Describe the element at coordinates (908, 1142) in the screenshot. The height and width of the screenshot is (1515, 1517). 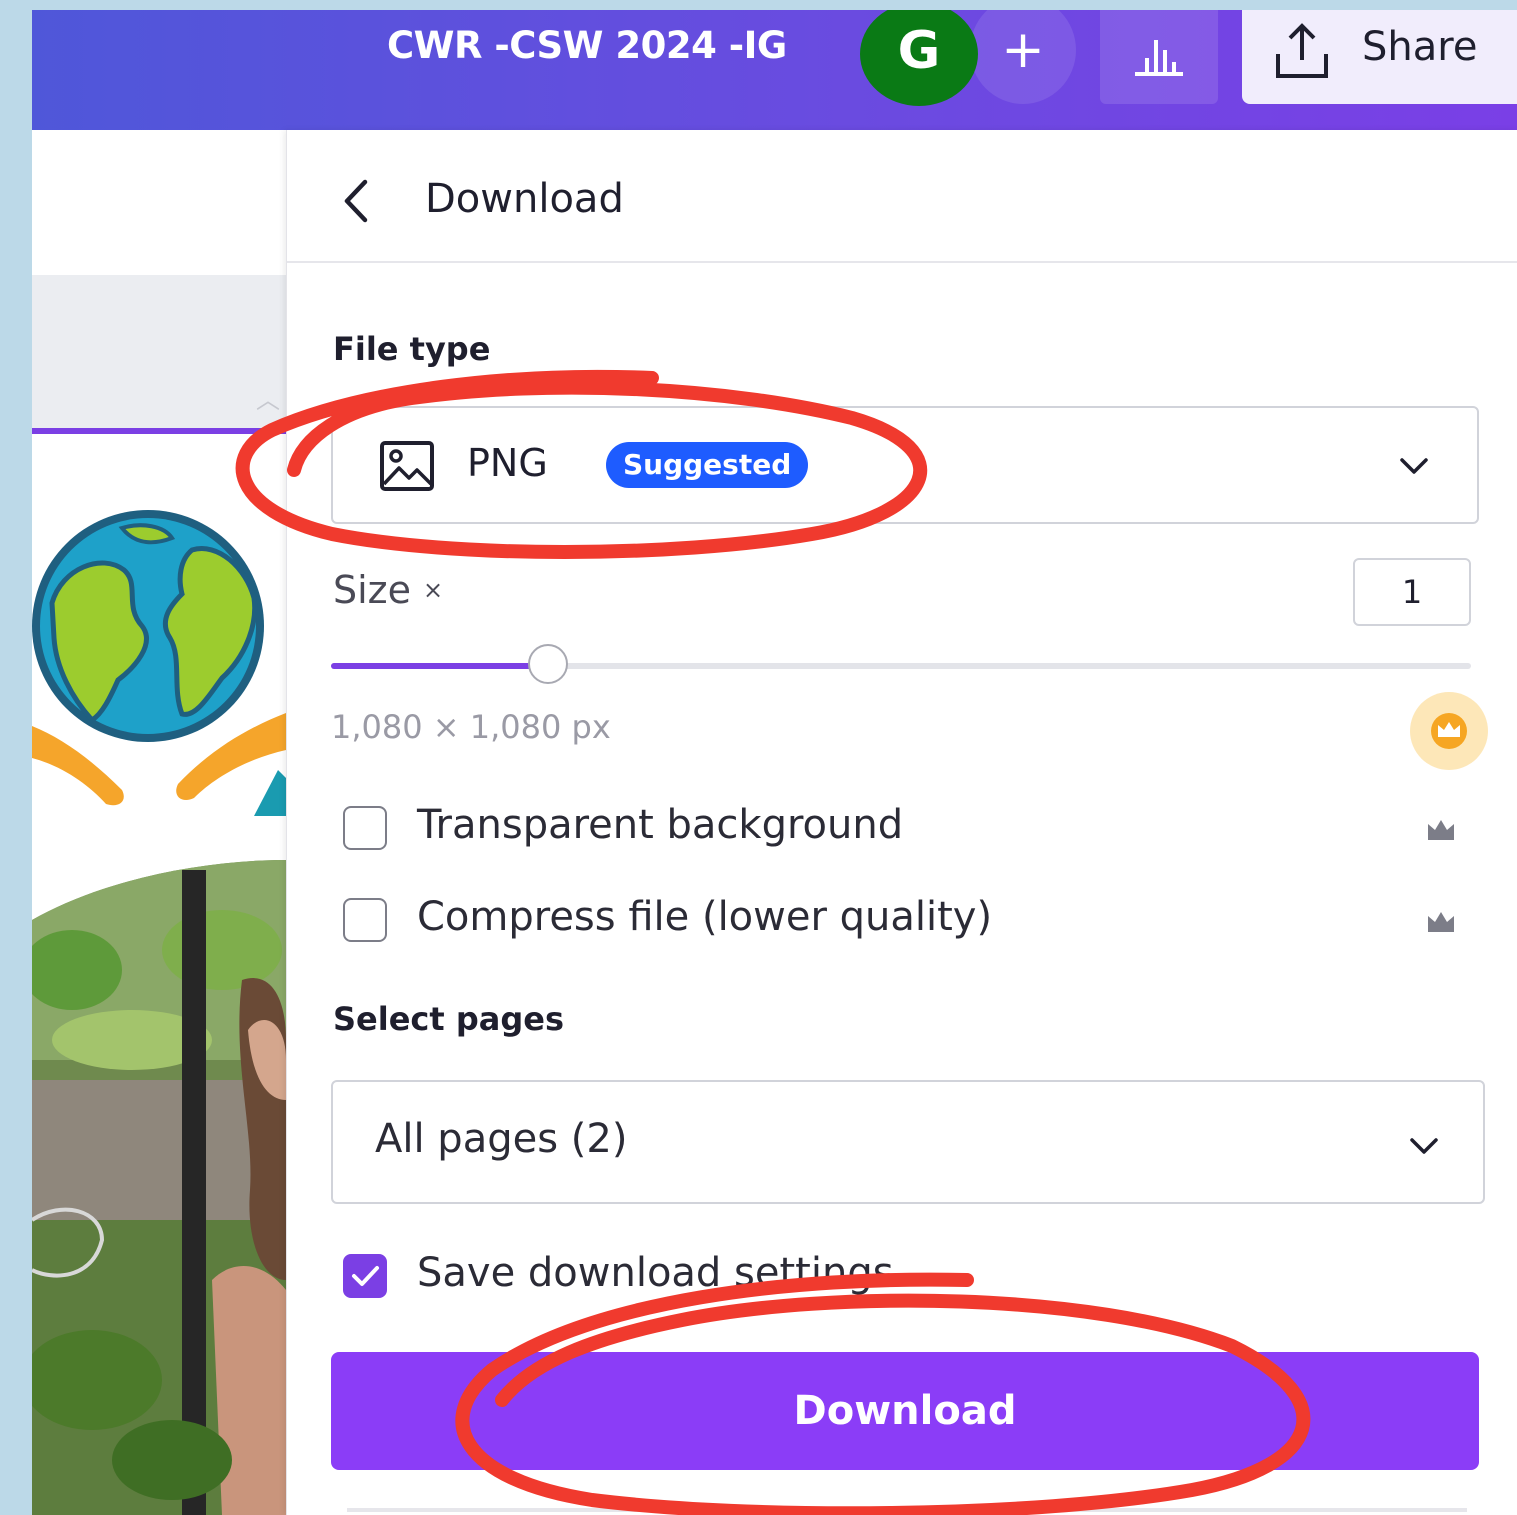
I see `select-pages-dropdown: All pages (2)` at that location.